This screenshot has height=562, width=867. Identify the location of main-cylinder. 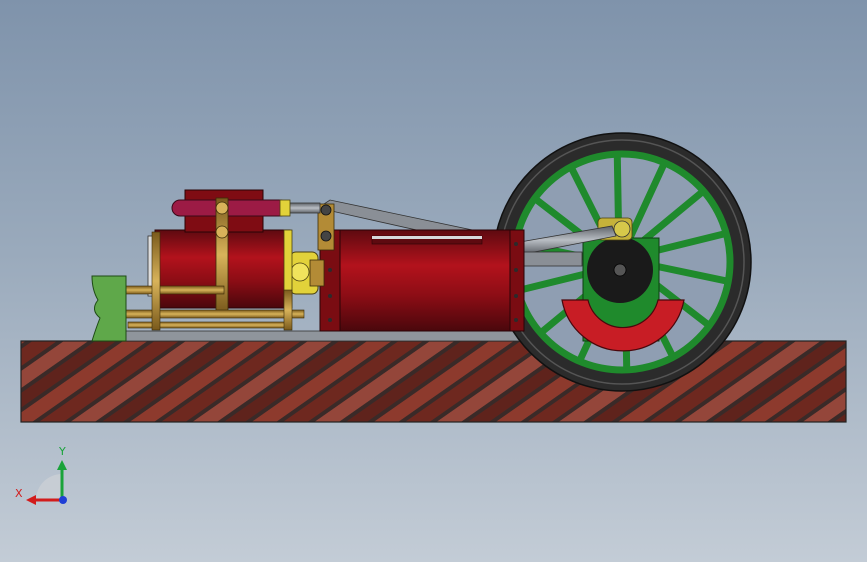
(422, 280).